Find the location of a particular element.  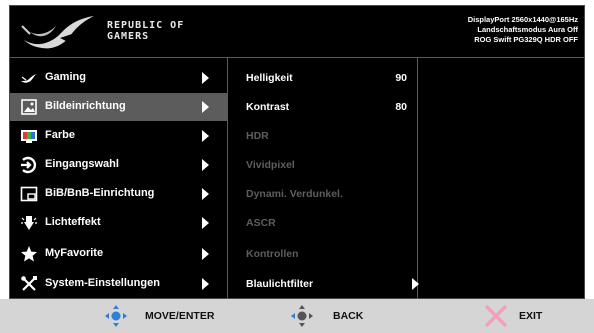

pip-icon is located at coordinates (29, 194).